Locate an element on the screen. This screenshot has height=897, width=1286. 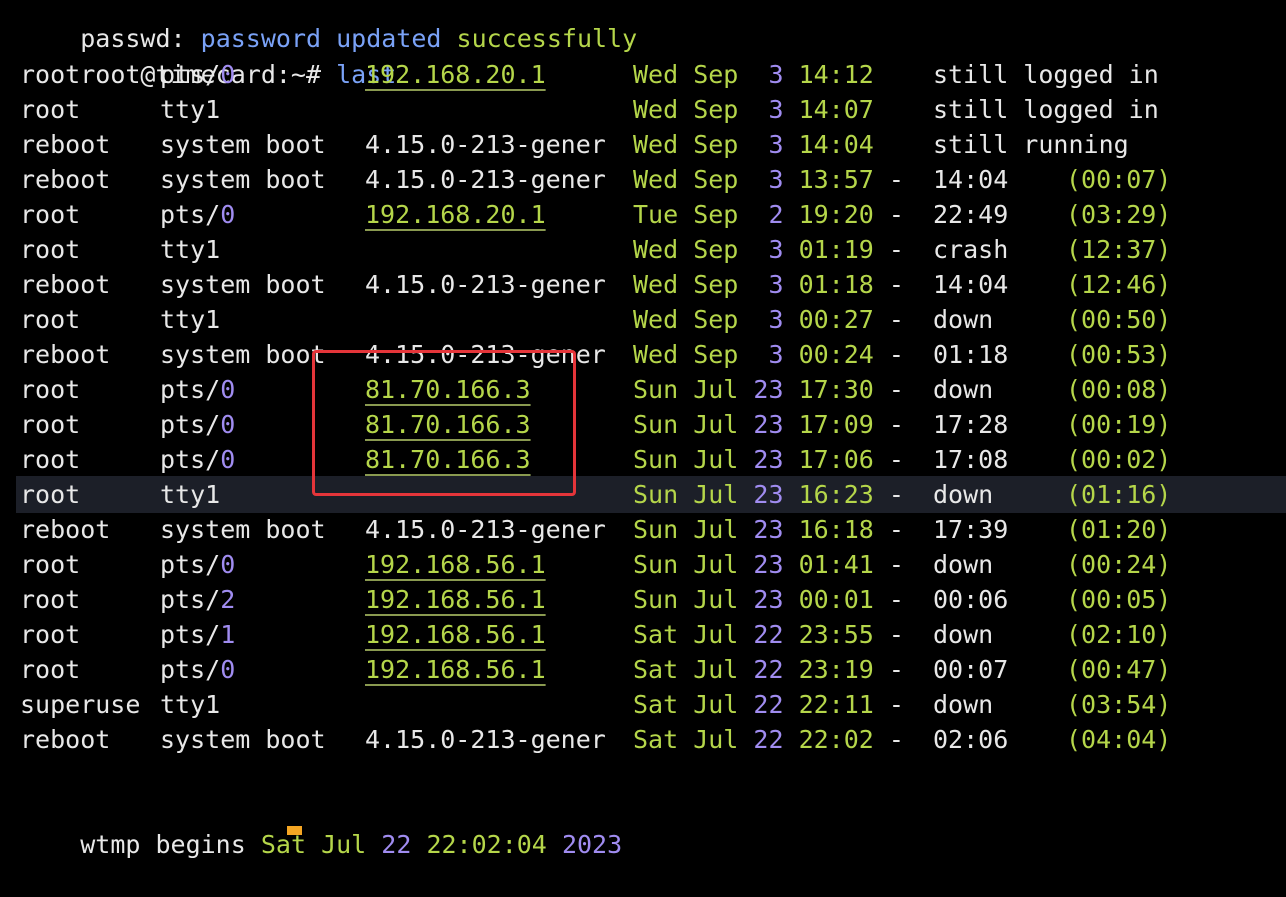
row-login-time: Sun Jul 23 16:23 - is located at coordinates (783, 494).